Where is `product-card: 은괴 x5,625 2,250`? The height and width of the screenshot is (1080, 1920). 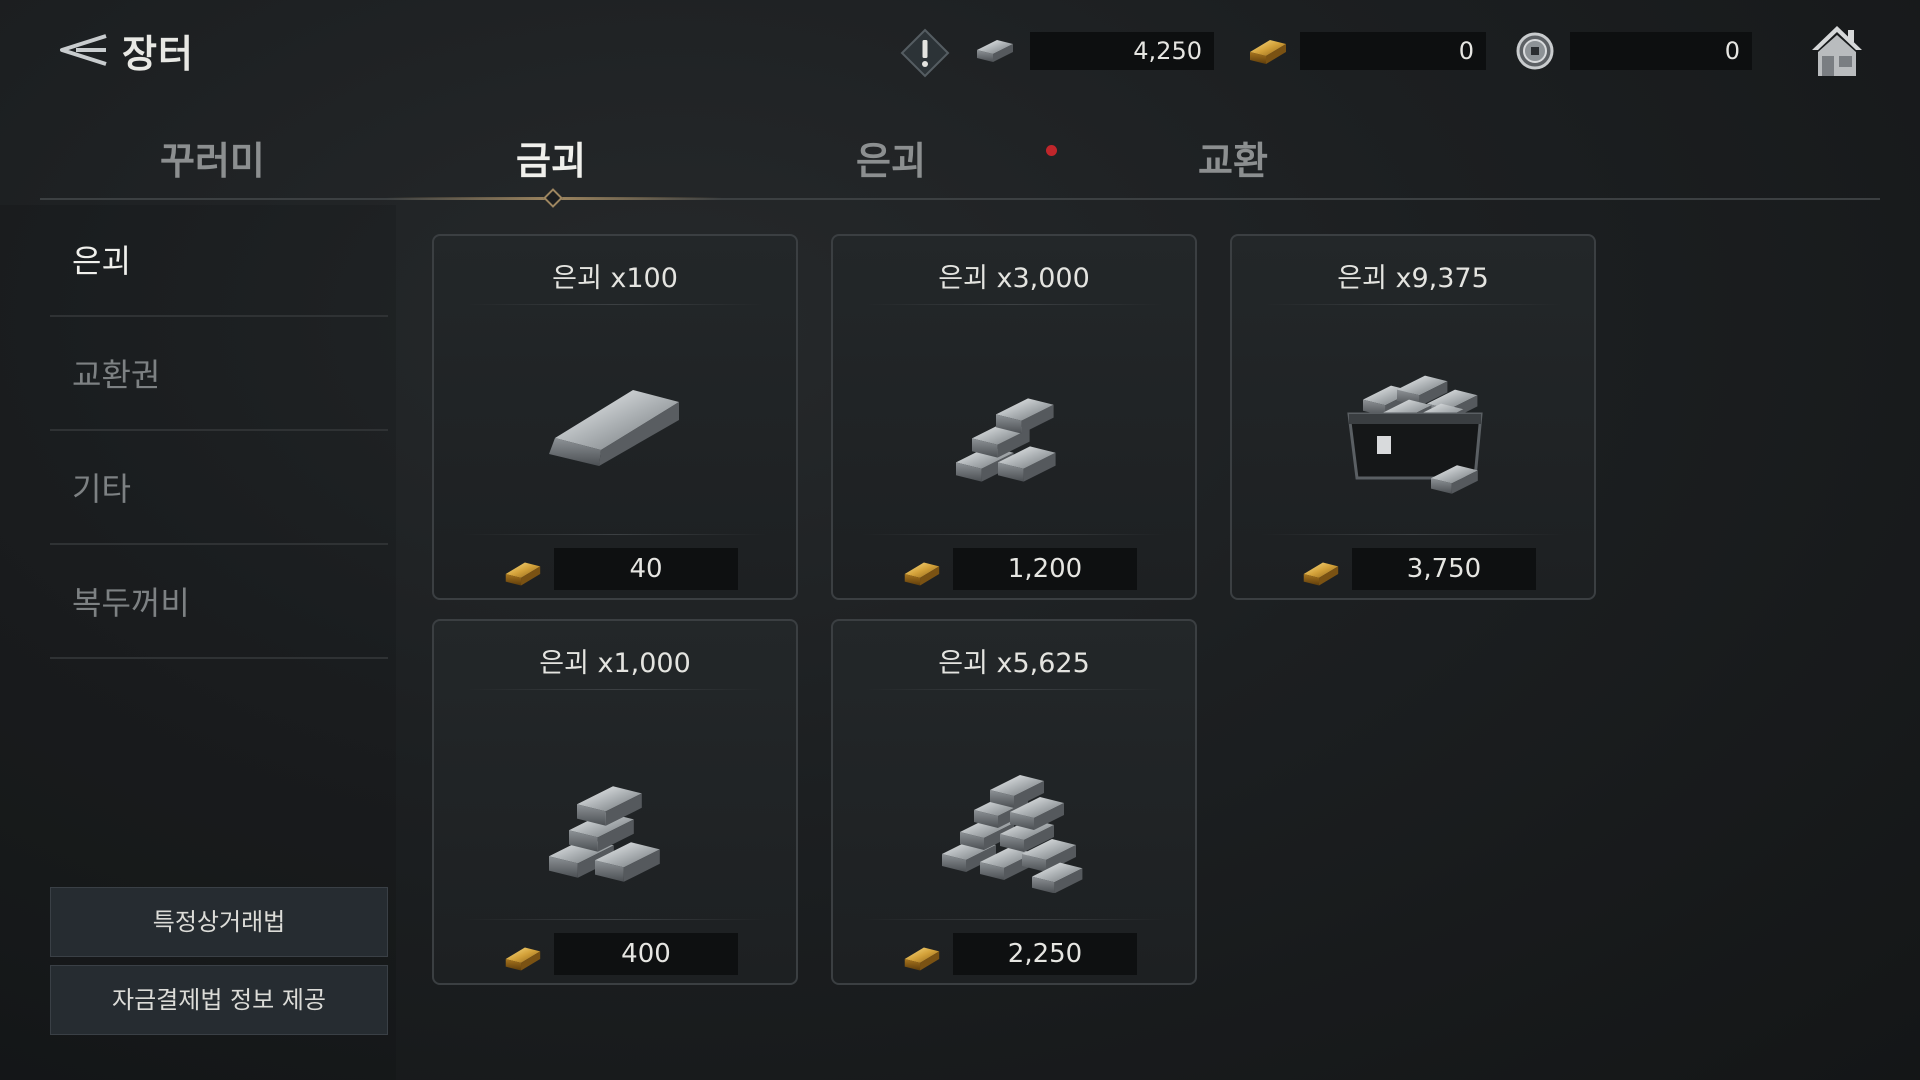
product-card: 은괴 x5,625 2,250 is located at coordinates (1014, 802).